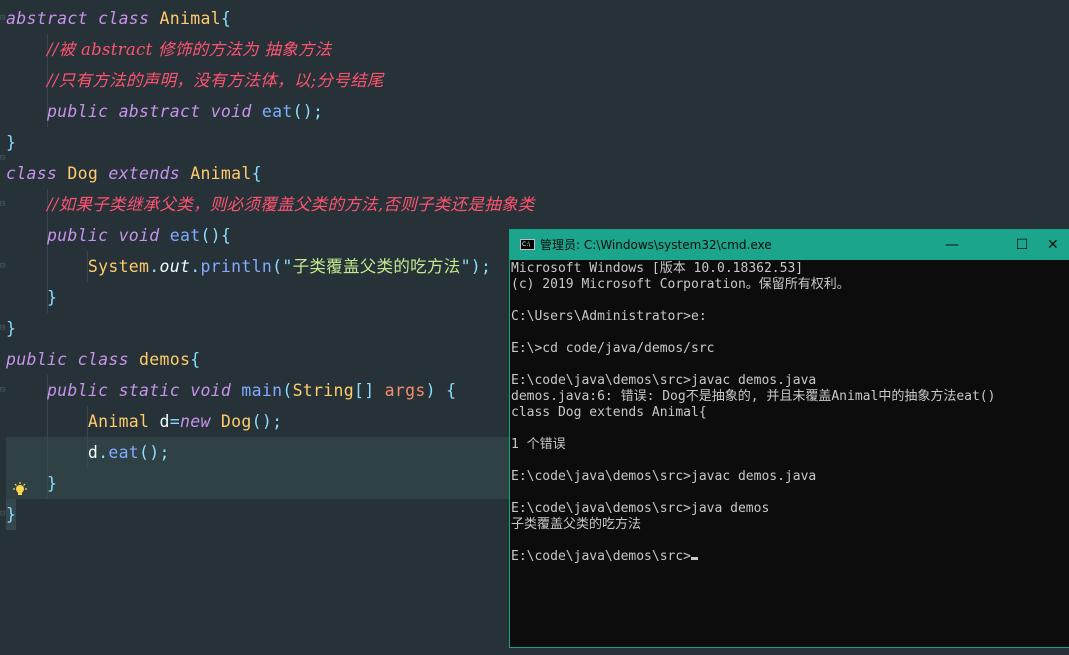 Image resolution: width=1069 pixels, height=655 pixels. What do you see at coordinates (47, 18) in the screenshot?
I see `code-token: abstract` at bounding box center [47, 18].